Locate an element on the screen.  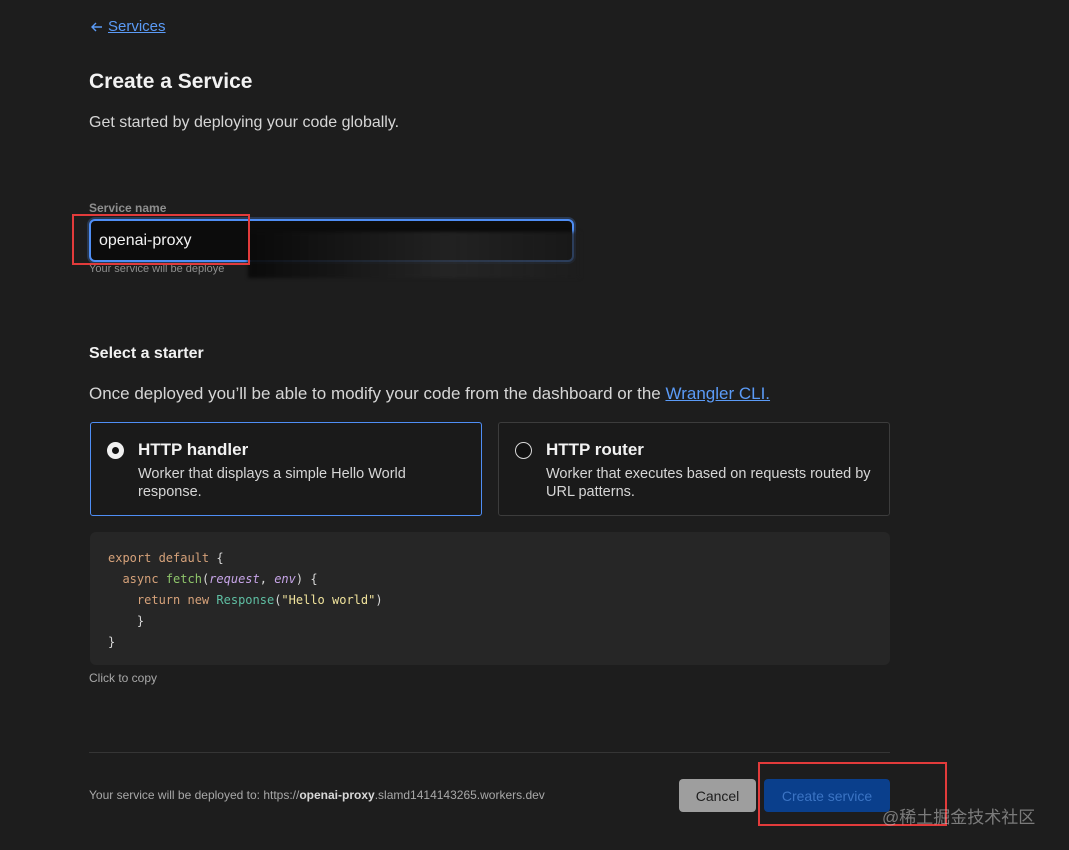
code-line-5: } is located at coordinates (112, 642).